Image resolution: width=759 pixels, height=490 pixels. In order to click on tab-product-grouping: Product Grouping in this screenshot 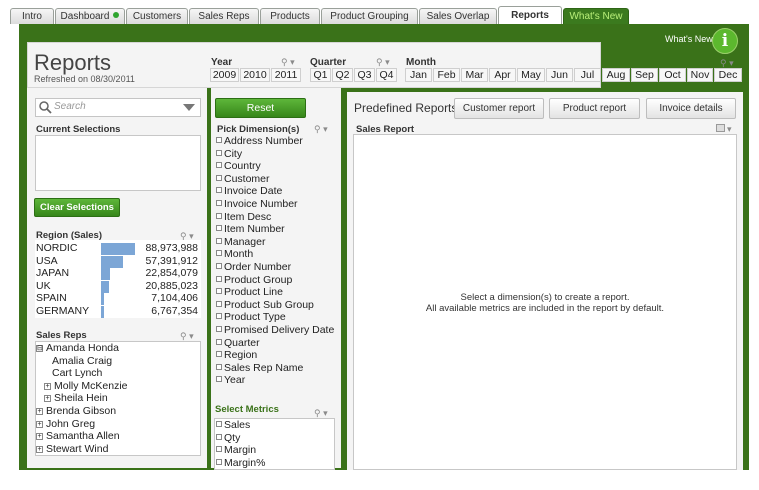, I will do `click(369, 16)`.